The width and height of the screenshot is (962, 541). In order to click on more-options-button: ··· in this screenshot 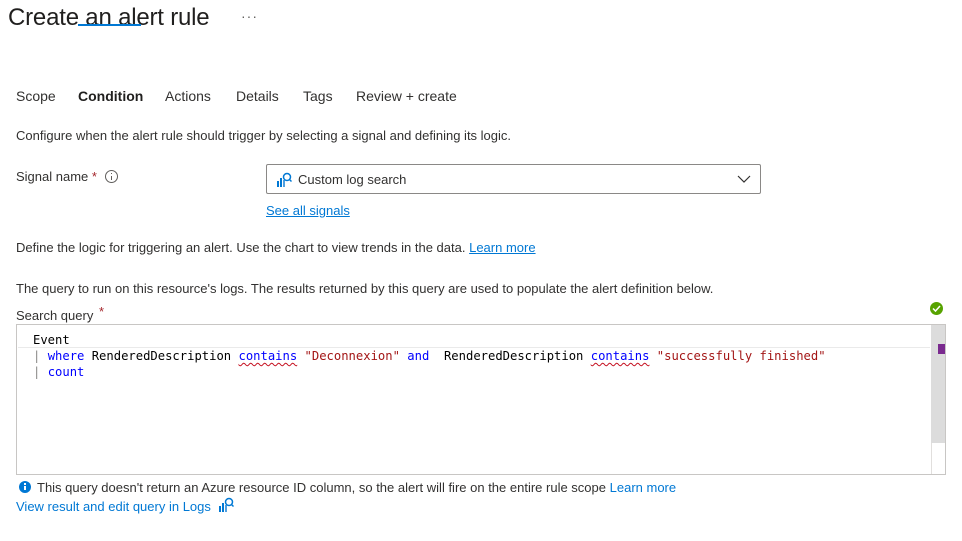, I will do `click(249, 16)`.